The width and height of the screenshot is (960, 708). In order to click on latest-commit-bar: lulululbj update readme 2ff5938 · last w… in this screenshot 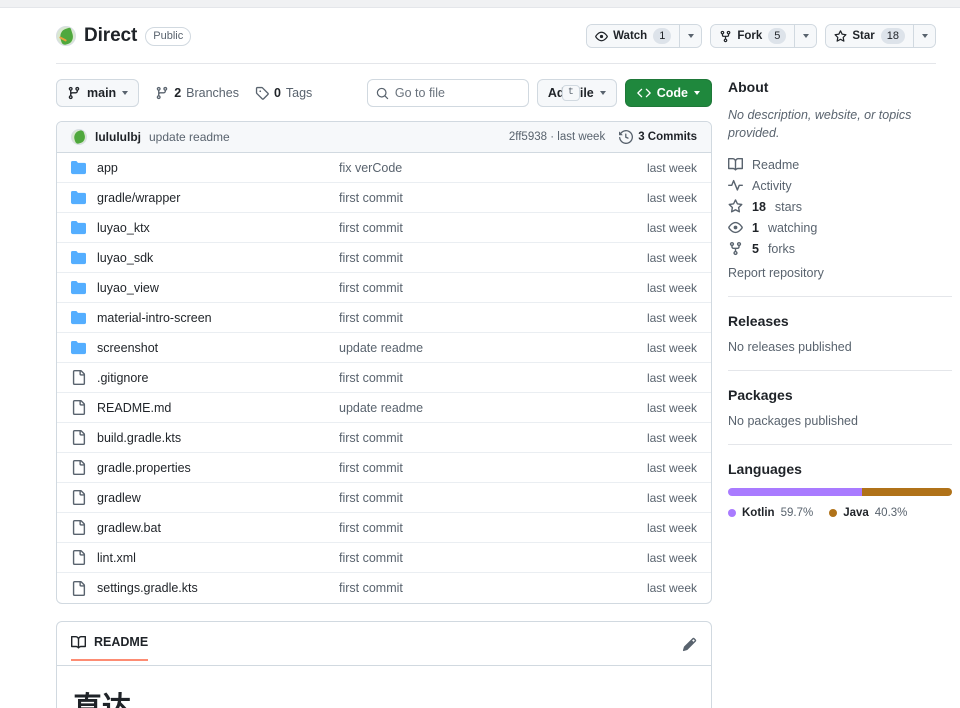, I will do `click(384, 137)`.